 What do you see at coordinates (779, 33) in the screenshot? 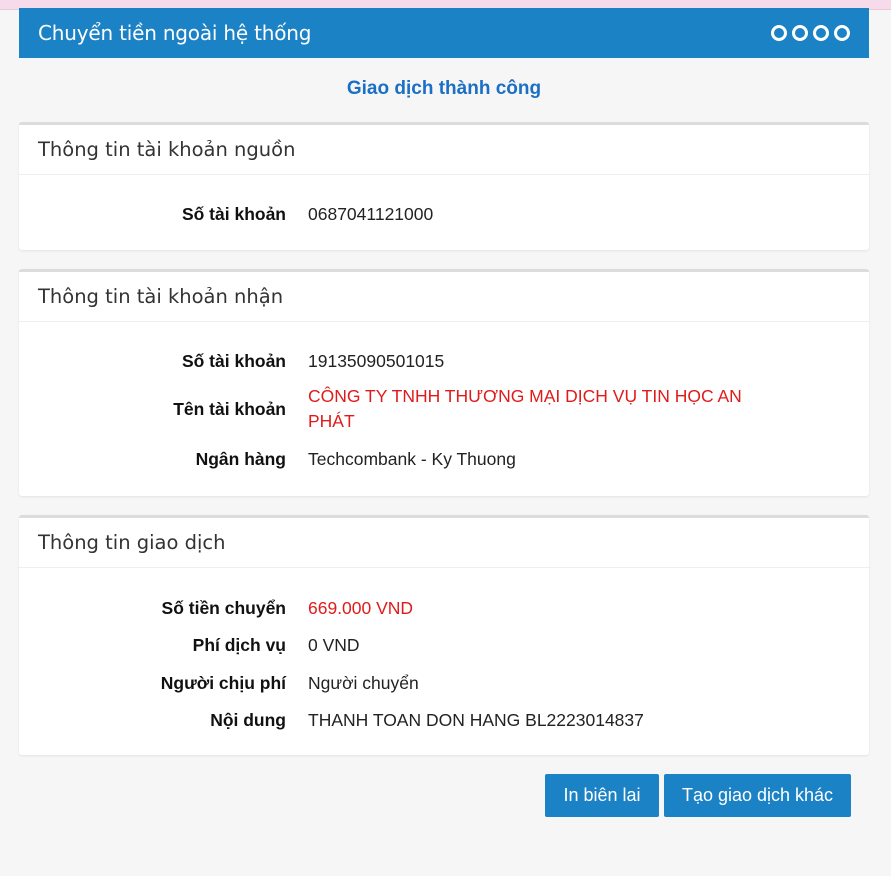
I see `step-1-icon` at bounding box center [779, 33].